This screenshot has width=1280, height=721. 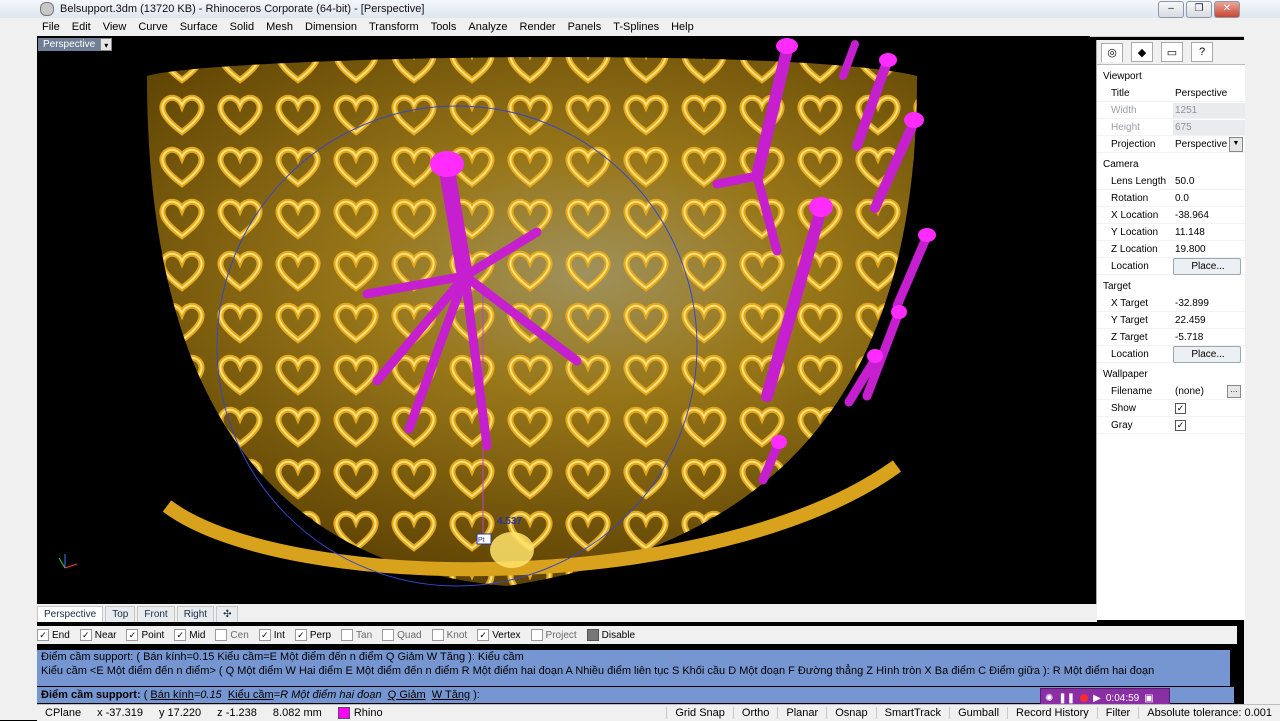 What do you see at coordinates (1142, 52) in the screenshot?
I see `material-icon: ◆` at bounding box center [1142, 52].